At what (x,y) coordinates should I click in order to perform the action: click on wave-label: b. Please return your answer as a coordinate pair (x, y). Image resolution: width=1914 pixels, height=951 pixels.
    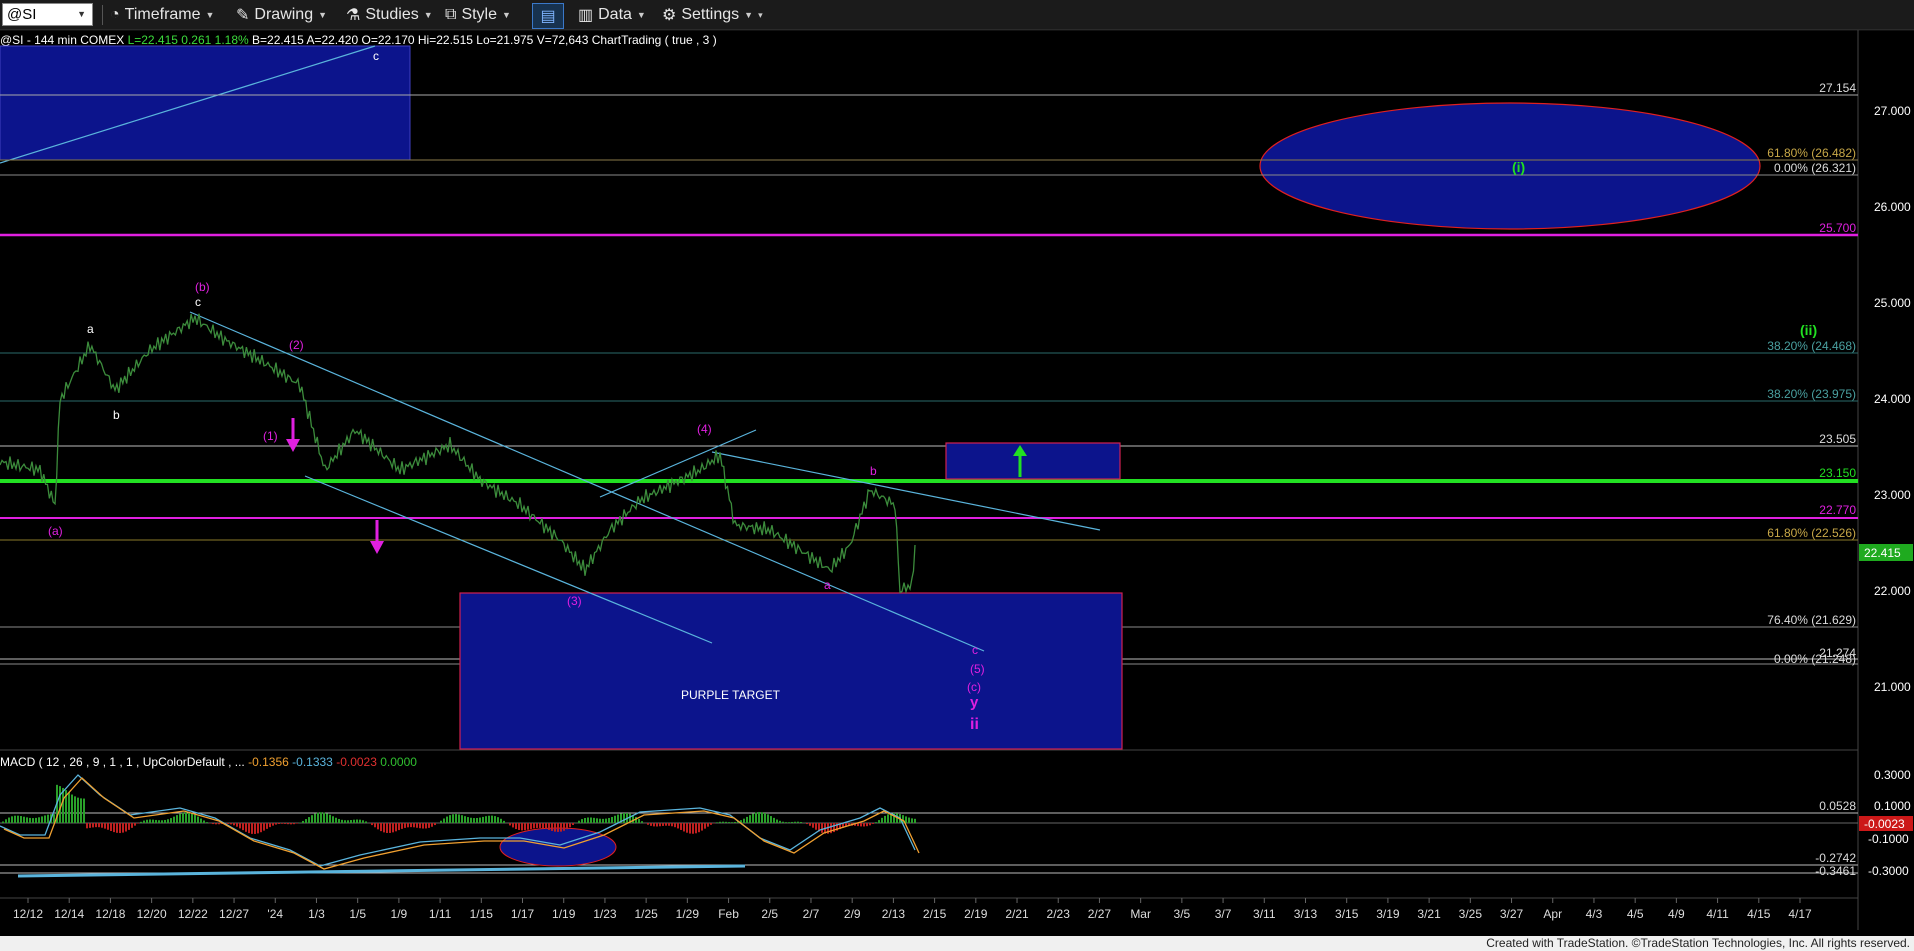
    Looking at the image, I should click on (873, 471).